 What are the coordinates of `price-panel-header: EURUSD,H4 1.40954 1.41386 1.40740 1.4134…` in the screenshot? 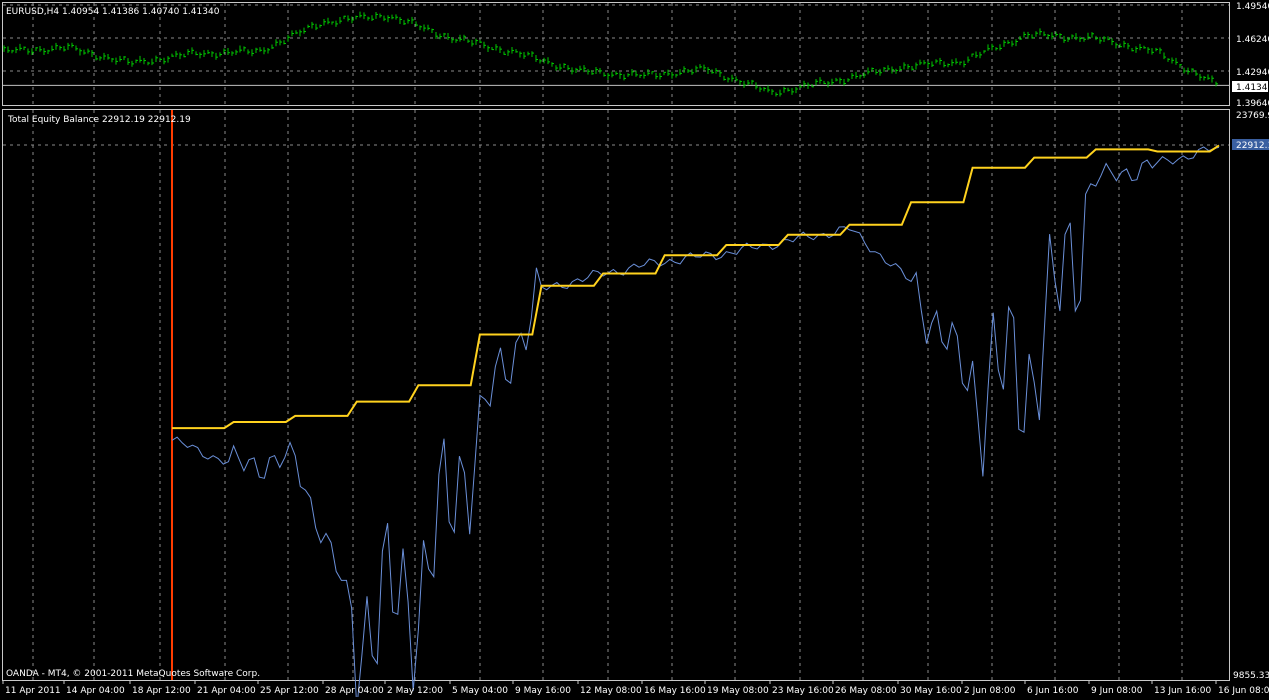 It's located at (113, 12).